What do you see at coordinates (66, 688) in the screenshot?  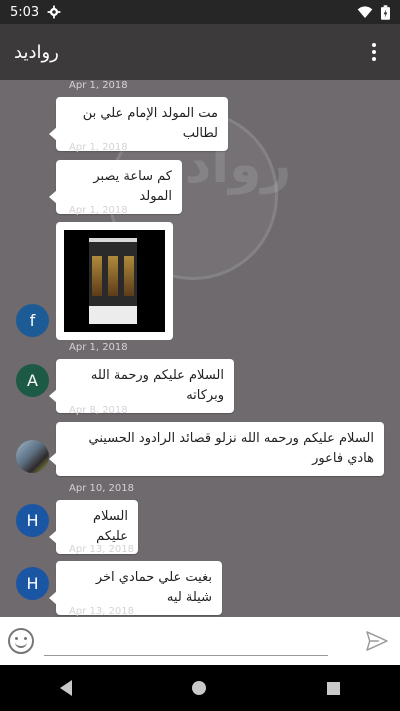 I see `nav-back-icon` at bounding box center [66, 688].